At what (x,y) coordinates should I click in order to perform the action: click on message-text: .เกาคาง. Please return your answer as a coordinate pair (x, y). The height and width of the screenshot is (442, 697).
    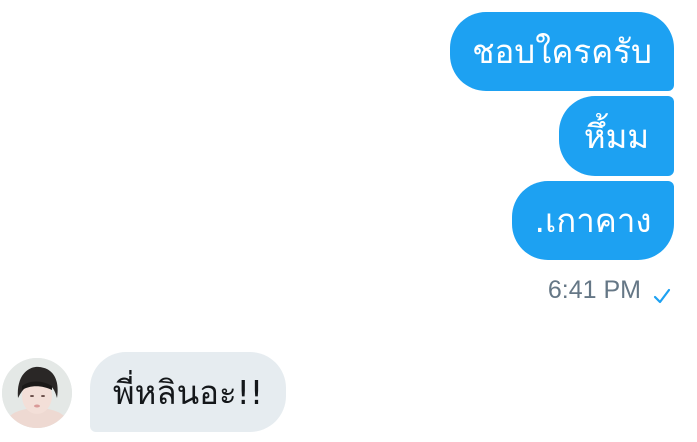
    Looking at the image, I should click on (593, 220).